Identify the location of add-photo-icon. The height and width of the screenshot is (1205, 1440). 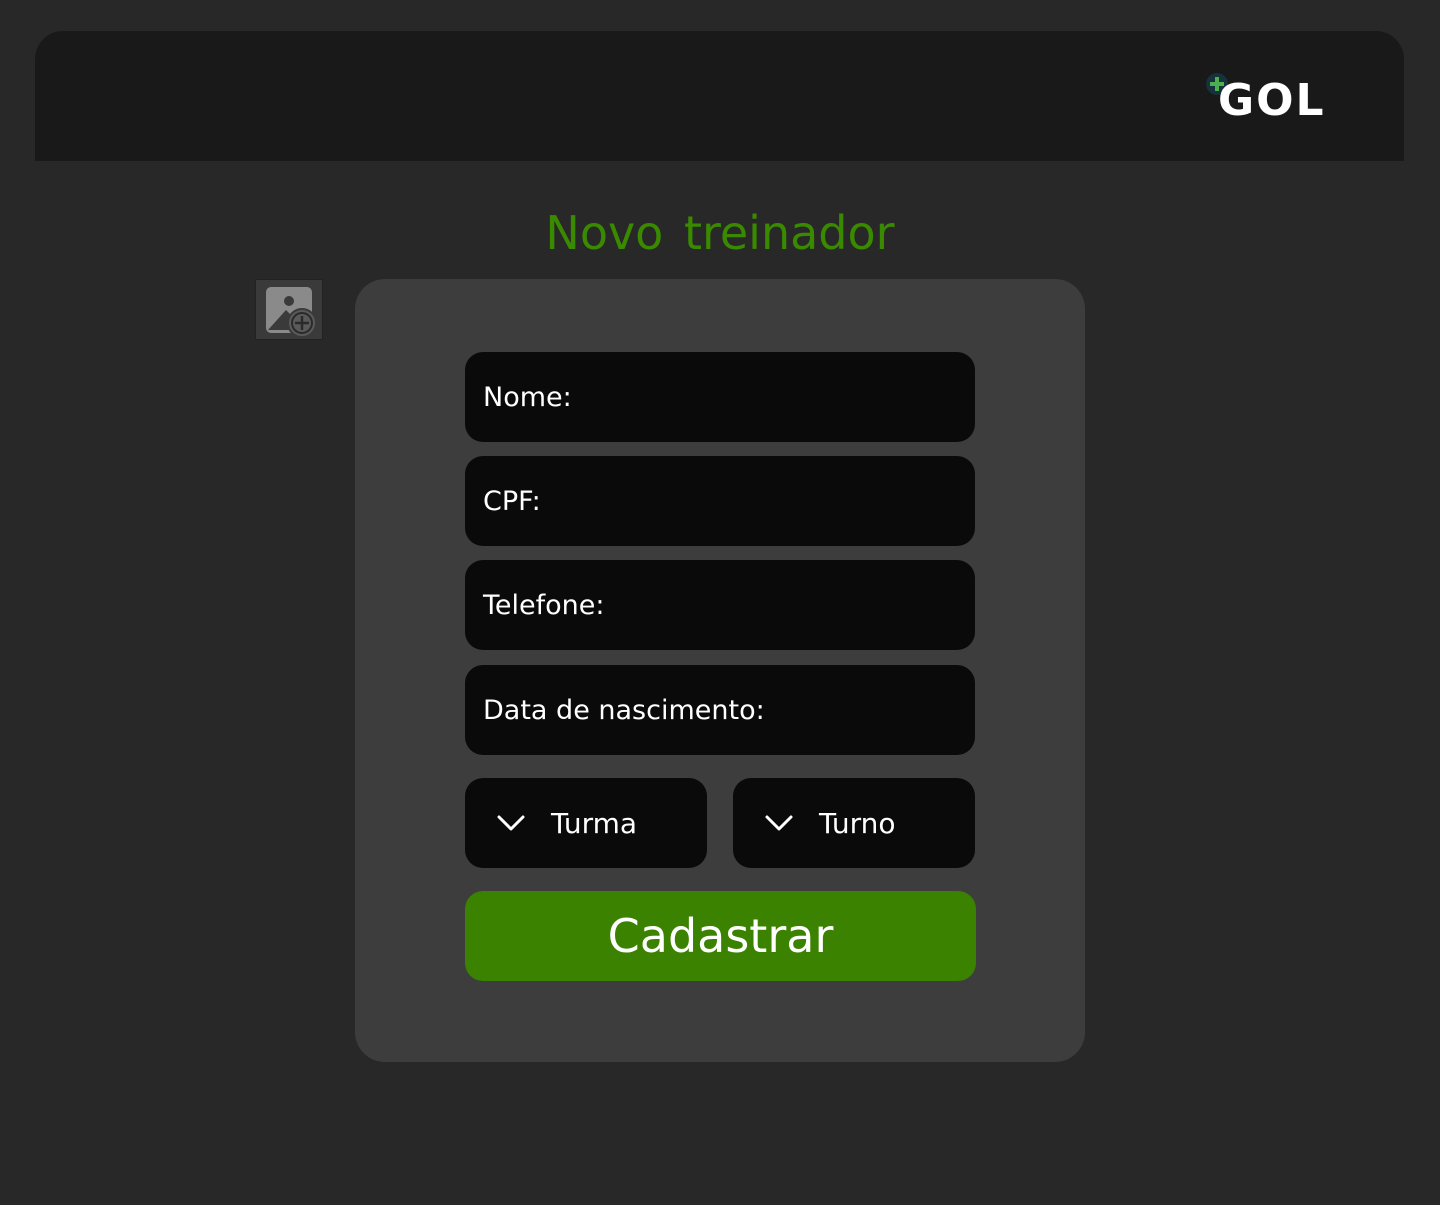
(291, 312).